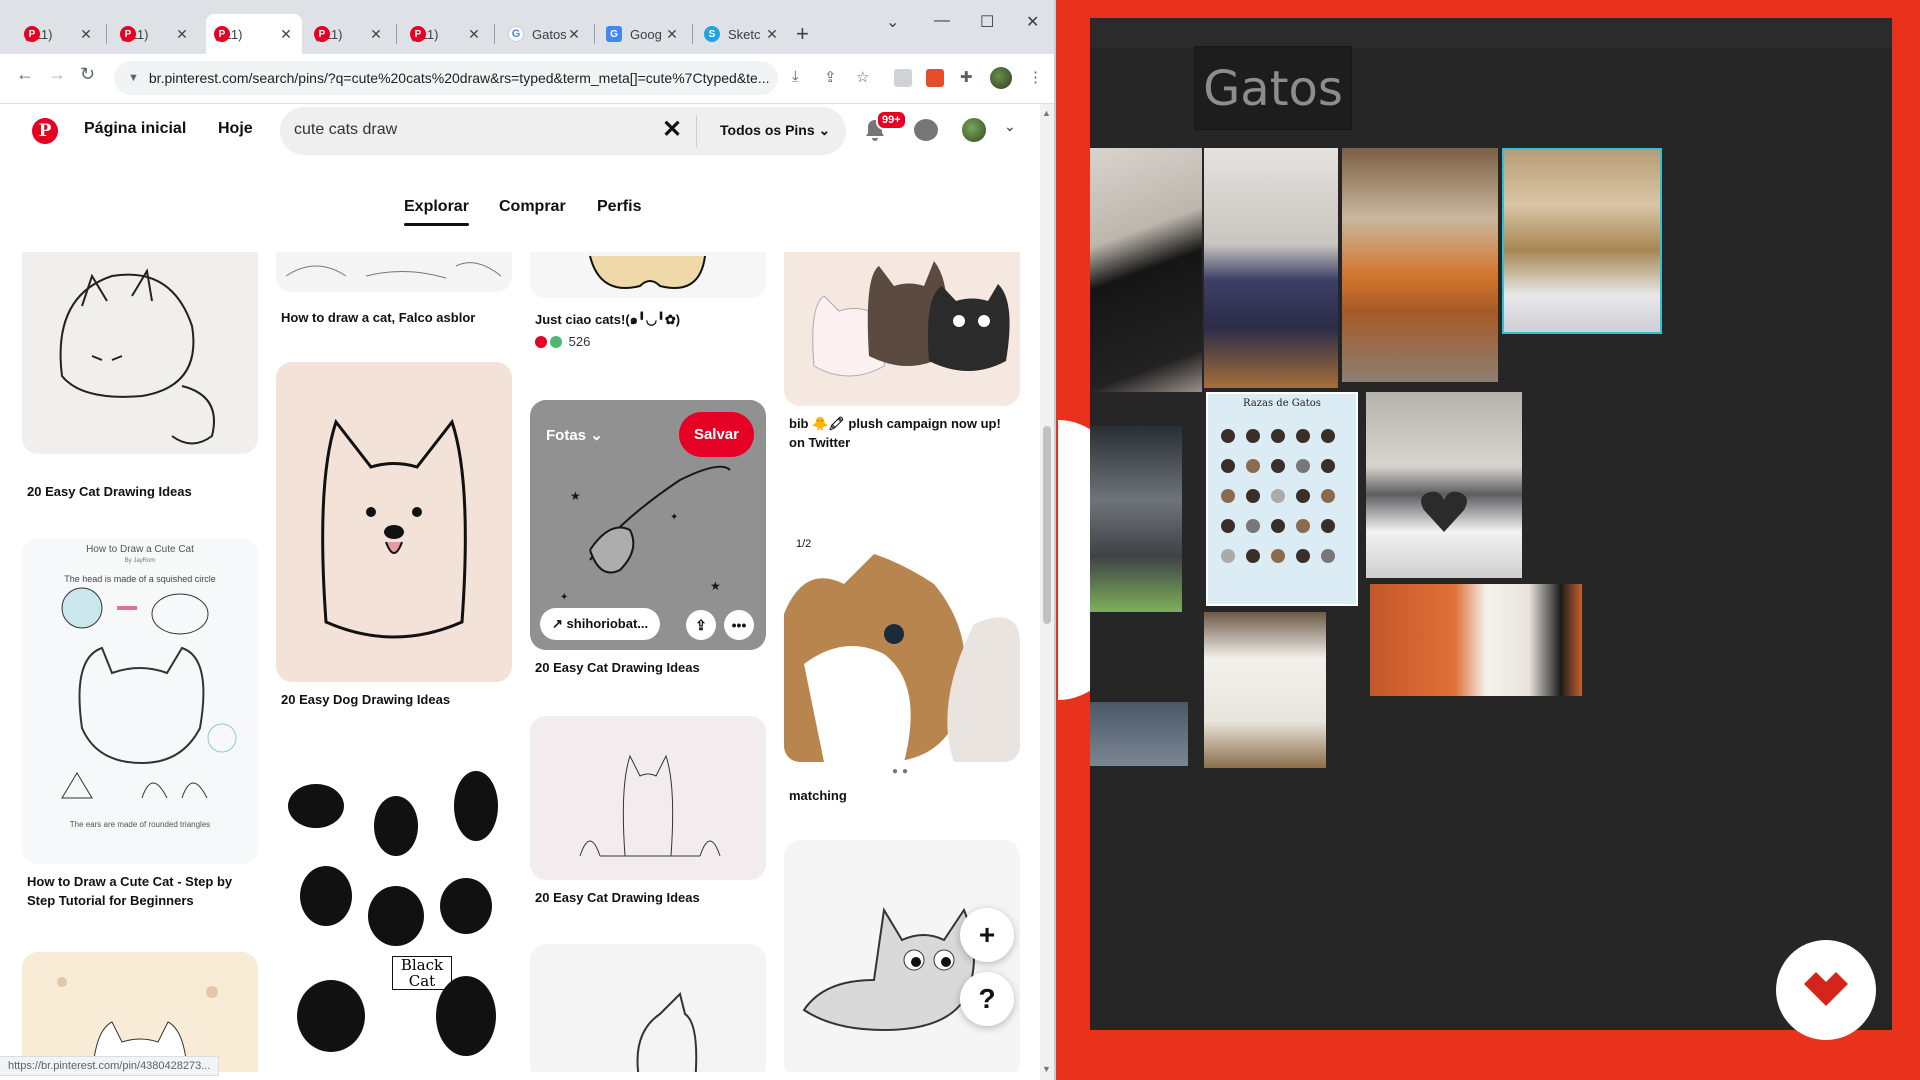  I want to click on black-cat-photo, so click(1146, 270).